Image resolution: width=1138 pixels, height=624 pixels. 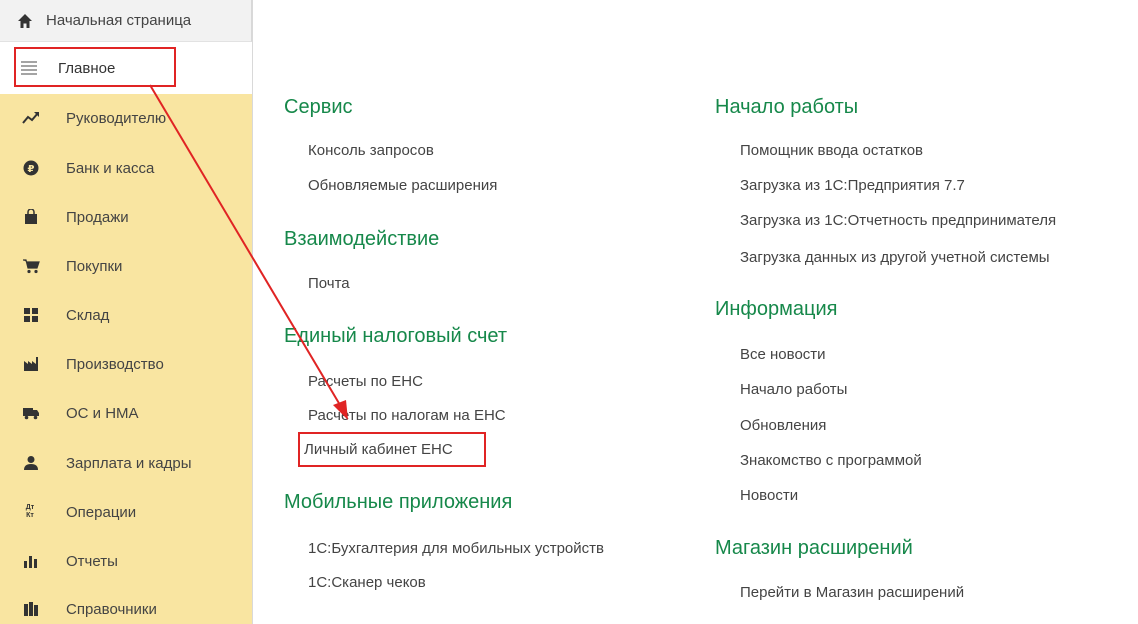 What do you see at coordinates (111, 609) in the screenshot?
I see `sidebar-item-label: Справочники` at bounding box center [111, 609].